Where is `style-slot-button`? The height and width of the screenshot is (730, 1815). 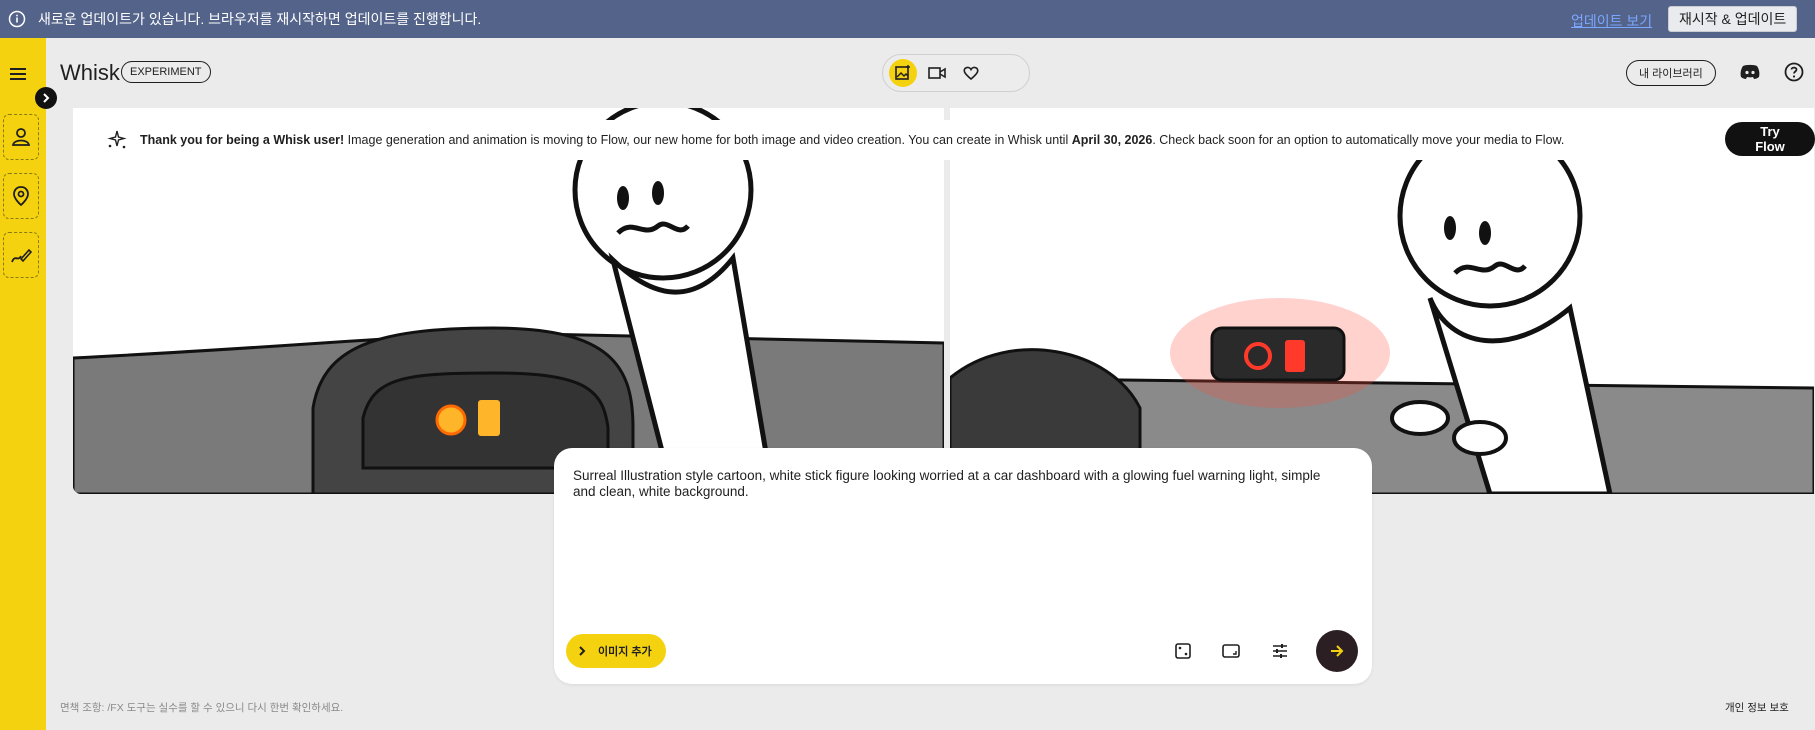 style-slot-button is located at coordinates (21, 255).